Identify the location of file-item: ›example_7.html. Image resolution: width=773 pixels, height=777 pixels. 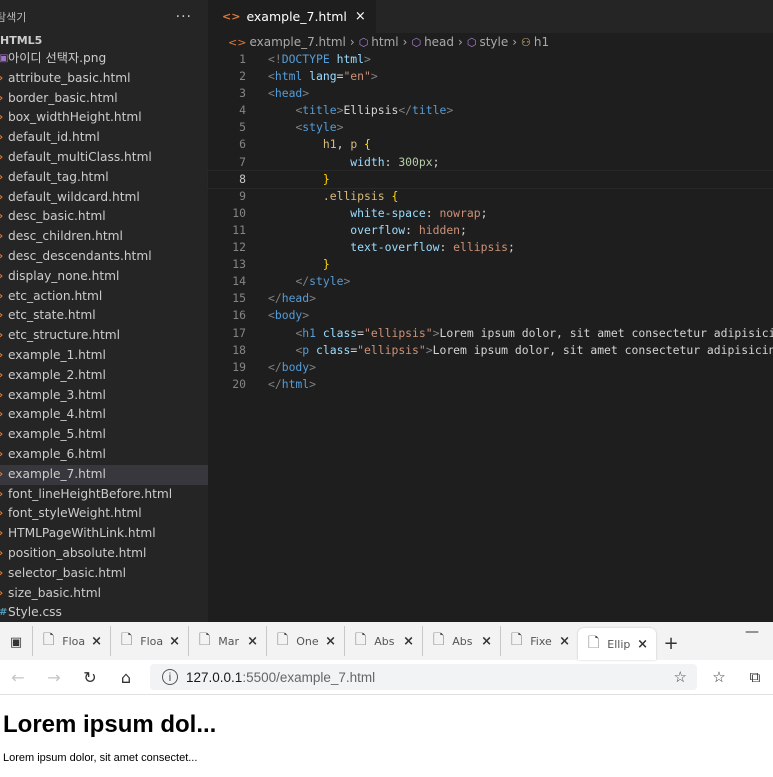
(104, 474).